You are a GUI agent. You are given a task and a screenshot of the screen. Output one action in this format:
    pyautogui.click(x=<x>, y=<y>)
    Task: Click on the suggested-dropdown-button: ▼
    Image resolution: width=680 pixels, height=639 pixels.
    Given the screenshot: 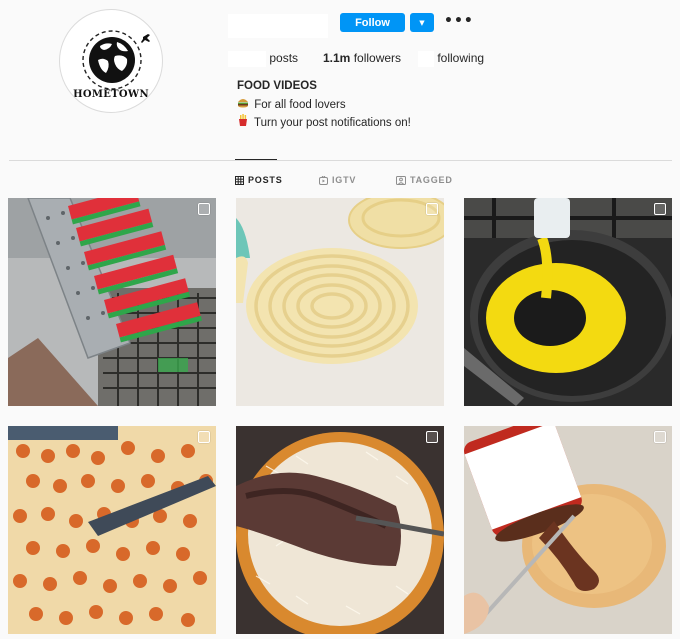 What is the action you would take?
    pyautogui.click(x=422, y=22)
    